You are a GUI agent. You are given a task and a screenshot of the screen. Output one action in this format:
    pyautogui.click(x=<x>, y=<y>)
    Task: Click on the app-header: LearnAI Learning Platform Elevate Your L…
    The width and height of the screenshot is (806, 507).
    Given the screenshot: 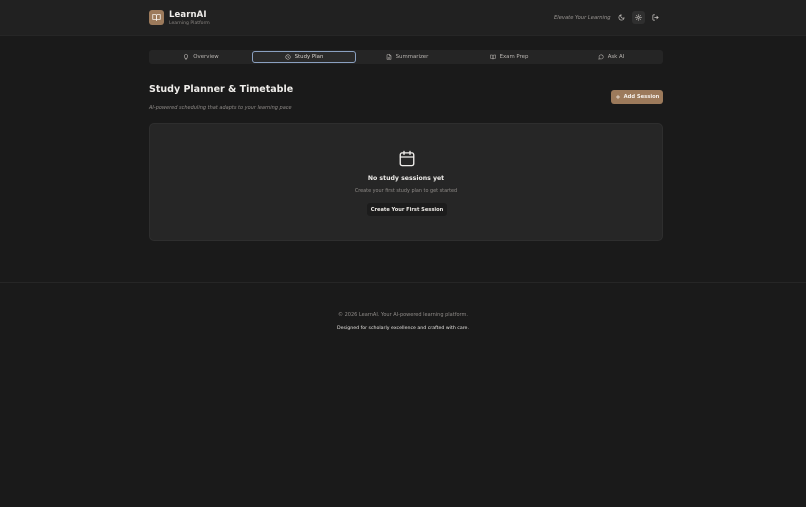 What is the action you would take?
    pyautogui.click(x=403, y=18)
    